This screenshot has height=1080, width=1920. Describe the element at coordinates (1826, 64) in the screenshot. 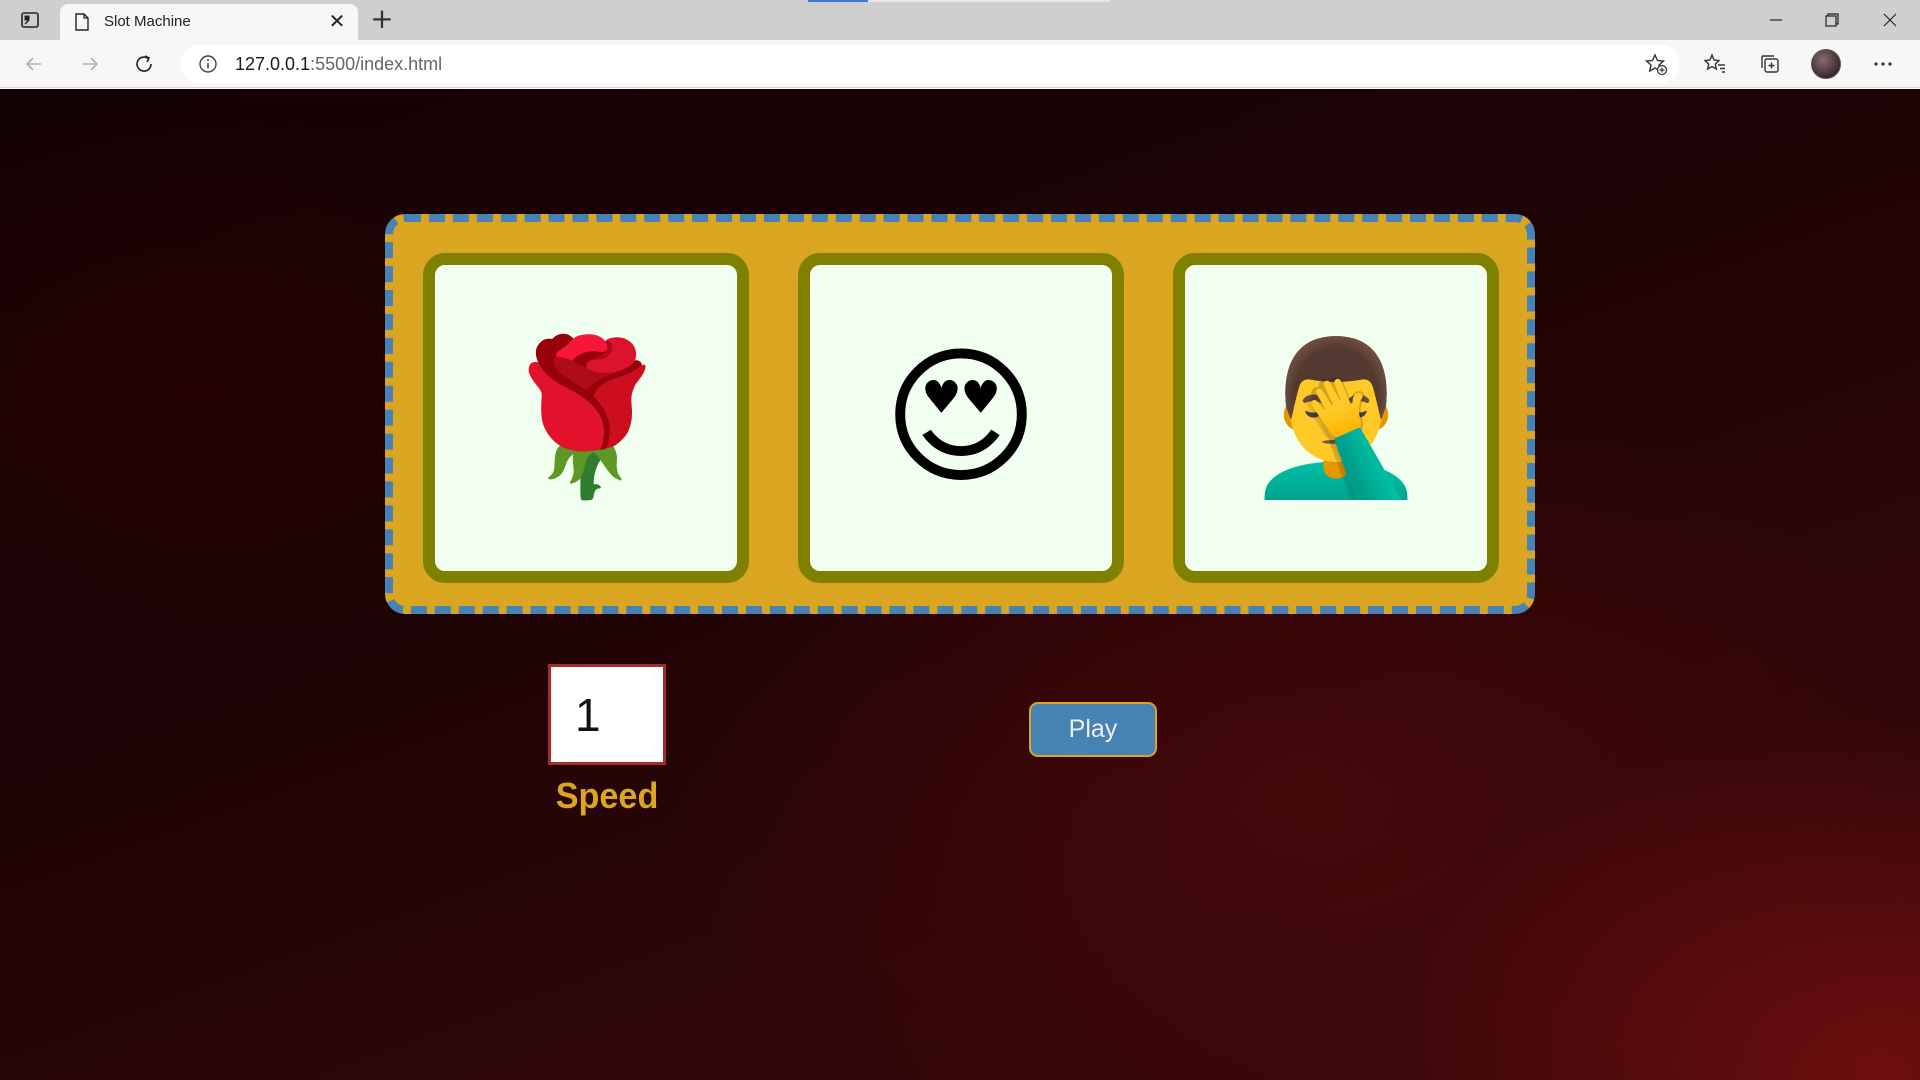

I see `avatar` at that location.